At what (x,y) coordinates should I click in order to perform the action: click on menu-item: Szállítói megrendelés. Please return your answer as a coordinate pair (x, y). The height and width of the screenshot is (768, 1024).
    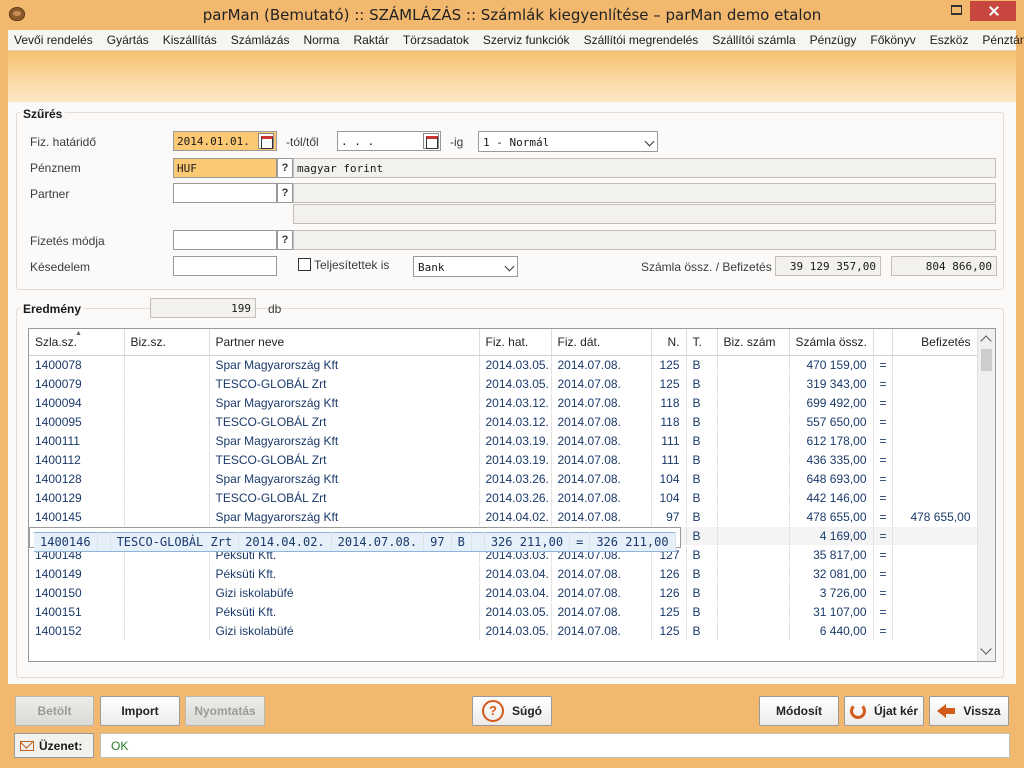
    Looking at the image, I should click on (641, 40).